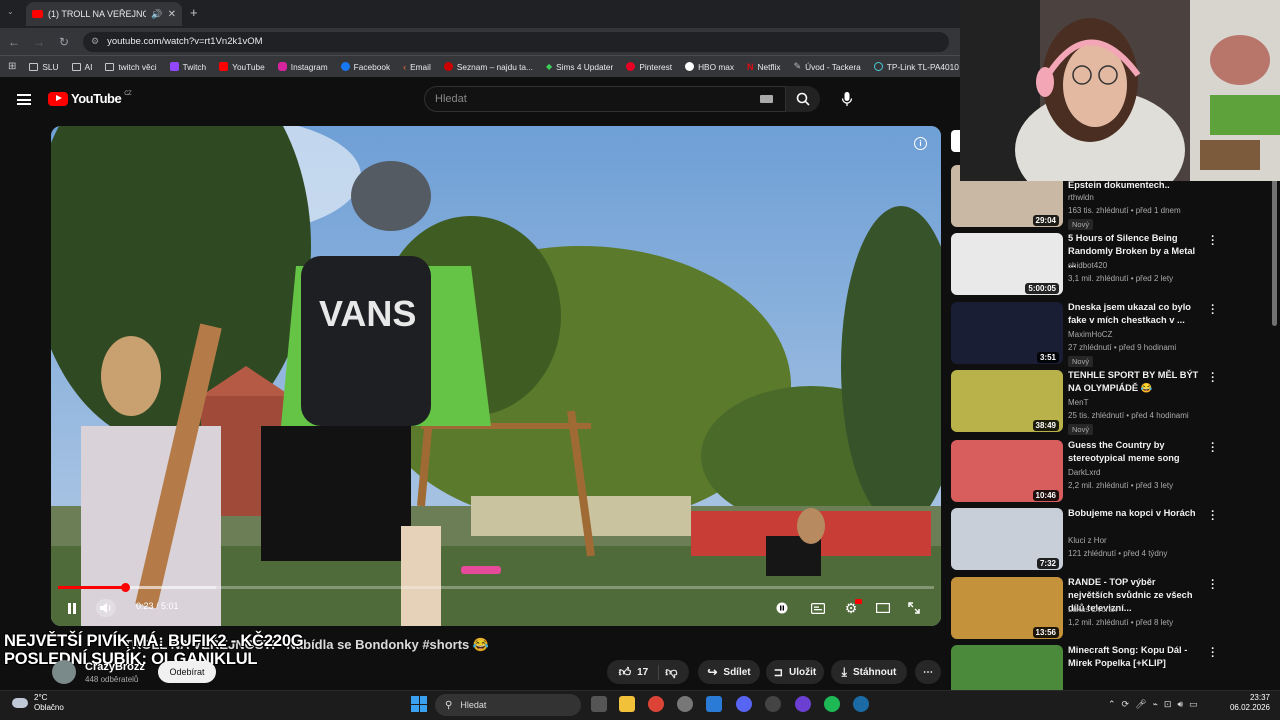 The height and width of the screenshot is (720, 1280). I want to click on steam-icon, so click(861, 704).